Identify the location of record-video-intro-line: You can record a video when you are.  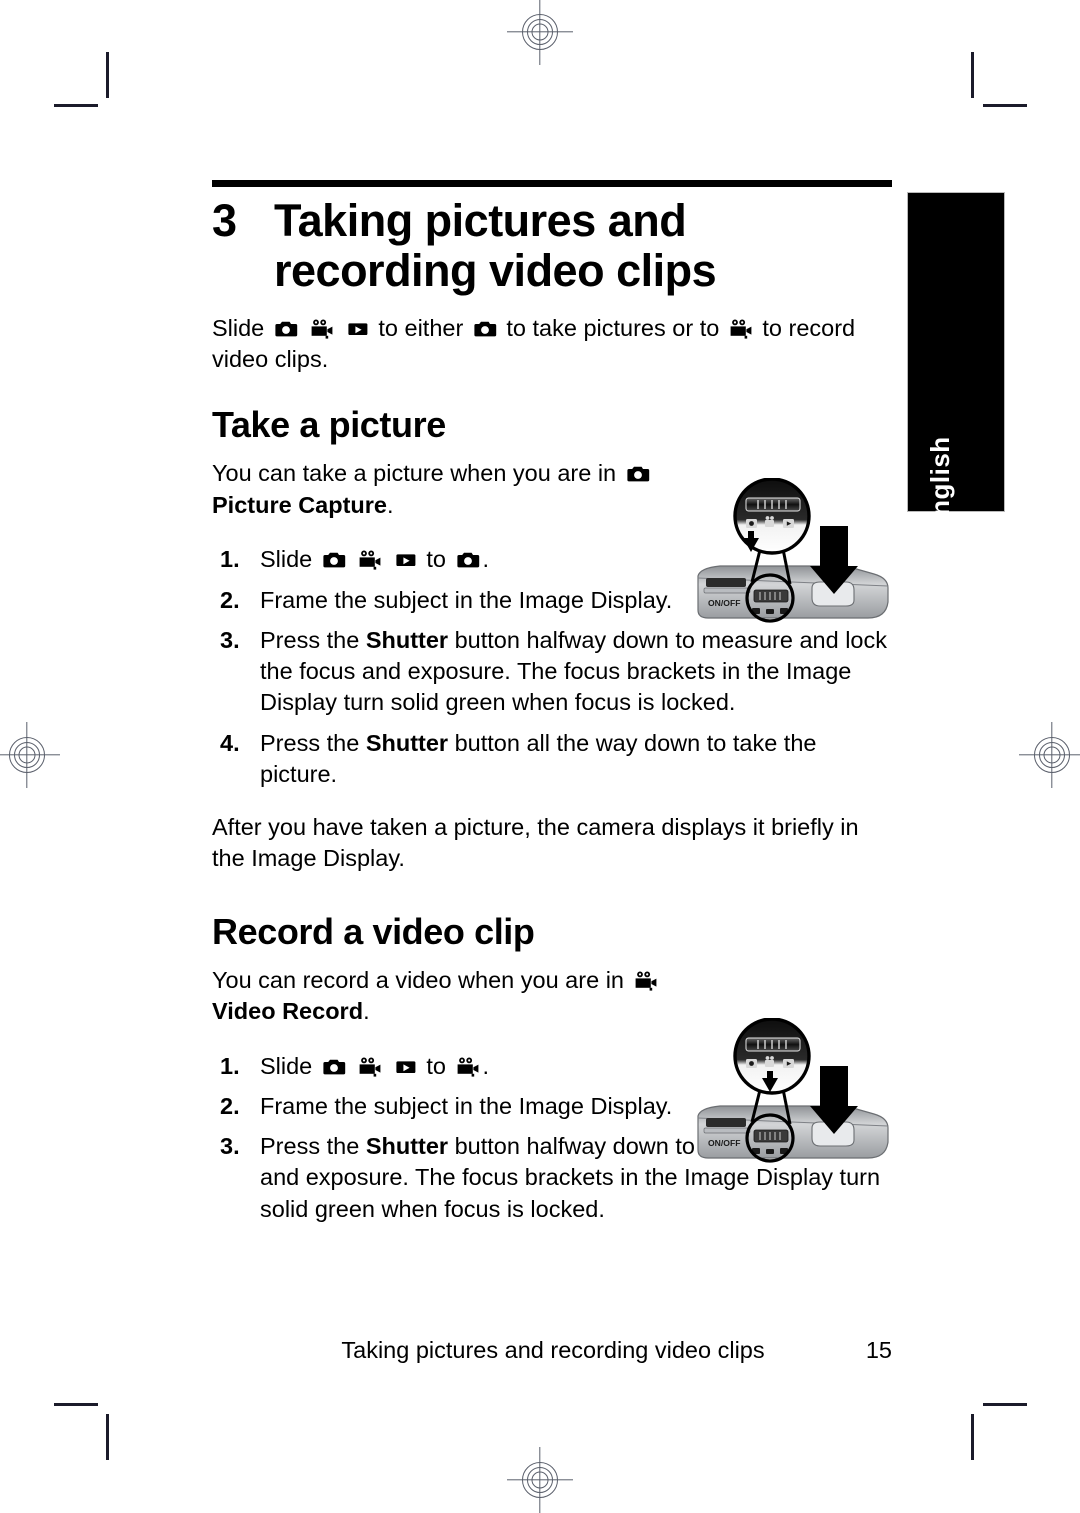
(406, 979).